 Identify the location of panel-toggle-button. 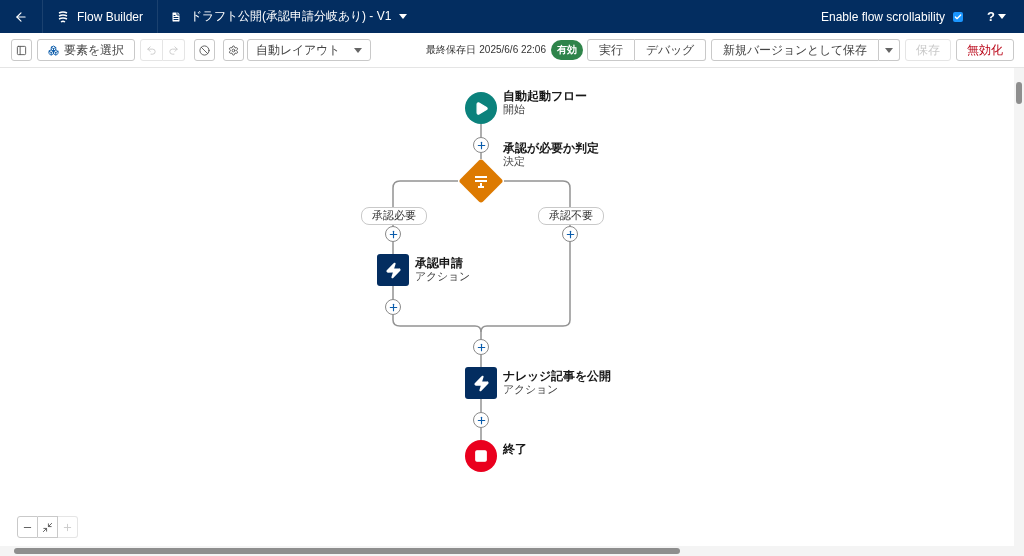
(21, 50).